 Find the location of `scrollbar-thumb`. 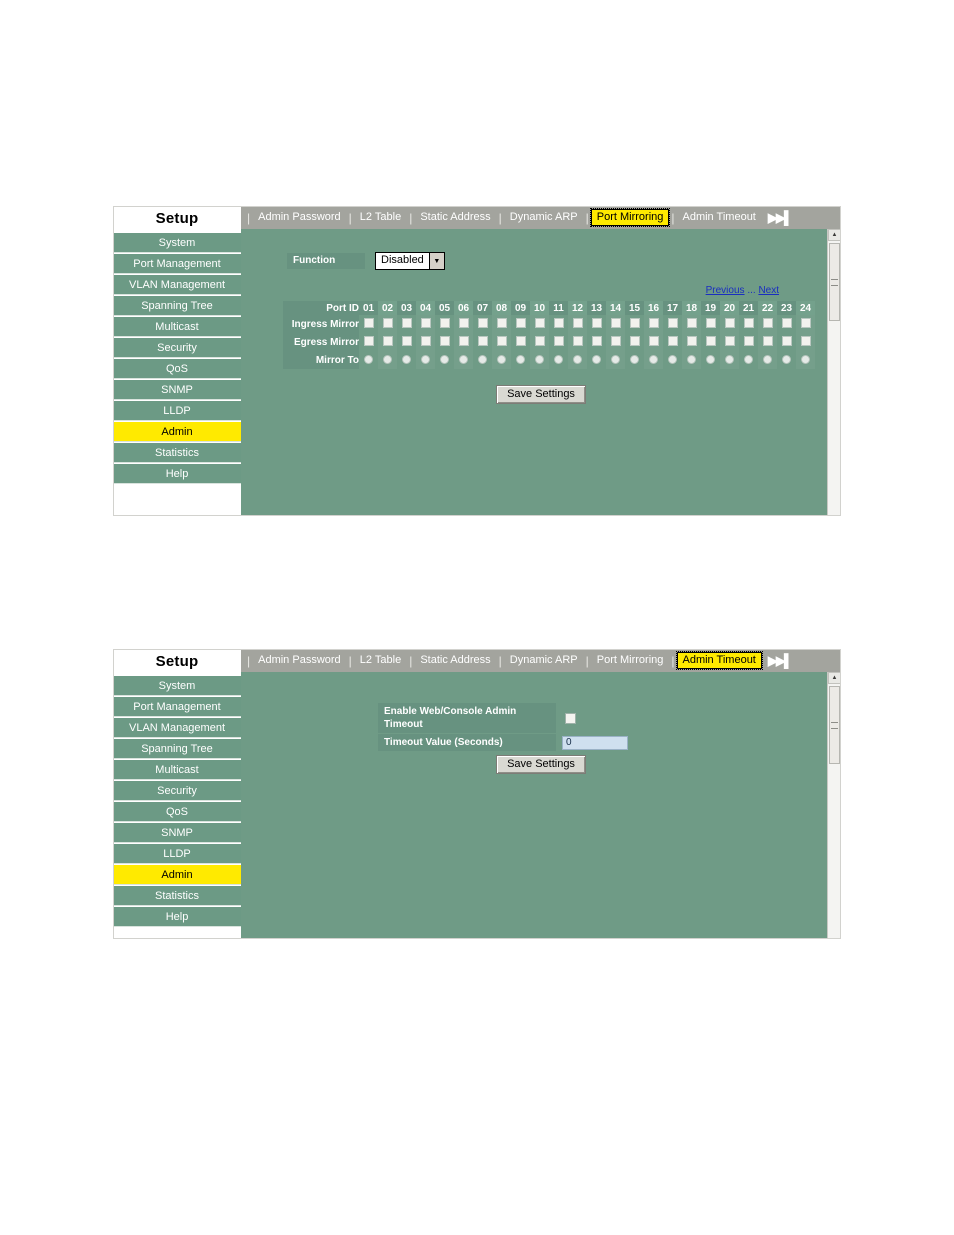

scrollbar-thumb is located at coordinates (834, 282).